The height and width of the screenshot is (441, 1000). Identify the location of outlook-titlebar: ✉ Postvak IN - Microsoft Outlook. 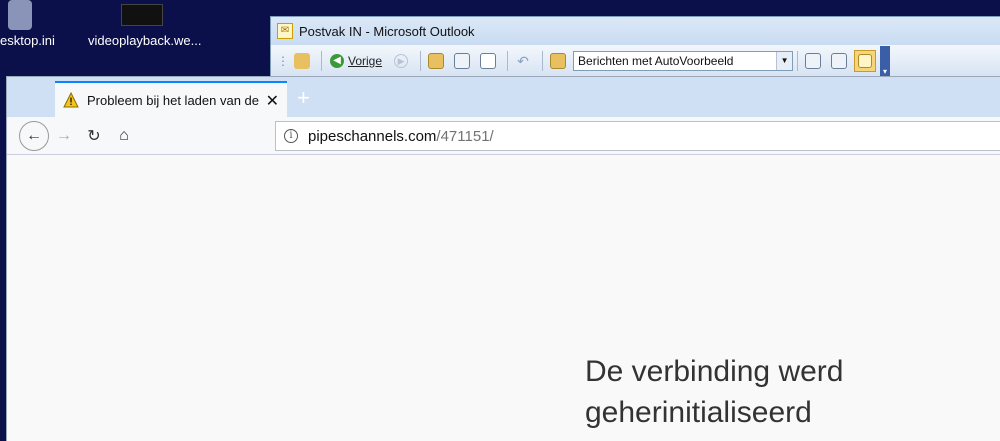
(635, 31).